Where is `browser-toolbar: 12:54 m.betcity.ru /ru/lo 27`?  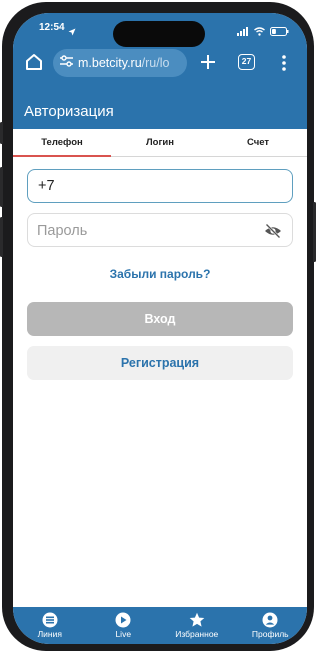
browser-toolbar: 12:54 m.betcity.ru /ru/lo 27 is located at coordinates (160, 54).